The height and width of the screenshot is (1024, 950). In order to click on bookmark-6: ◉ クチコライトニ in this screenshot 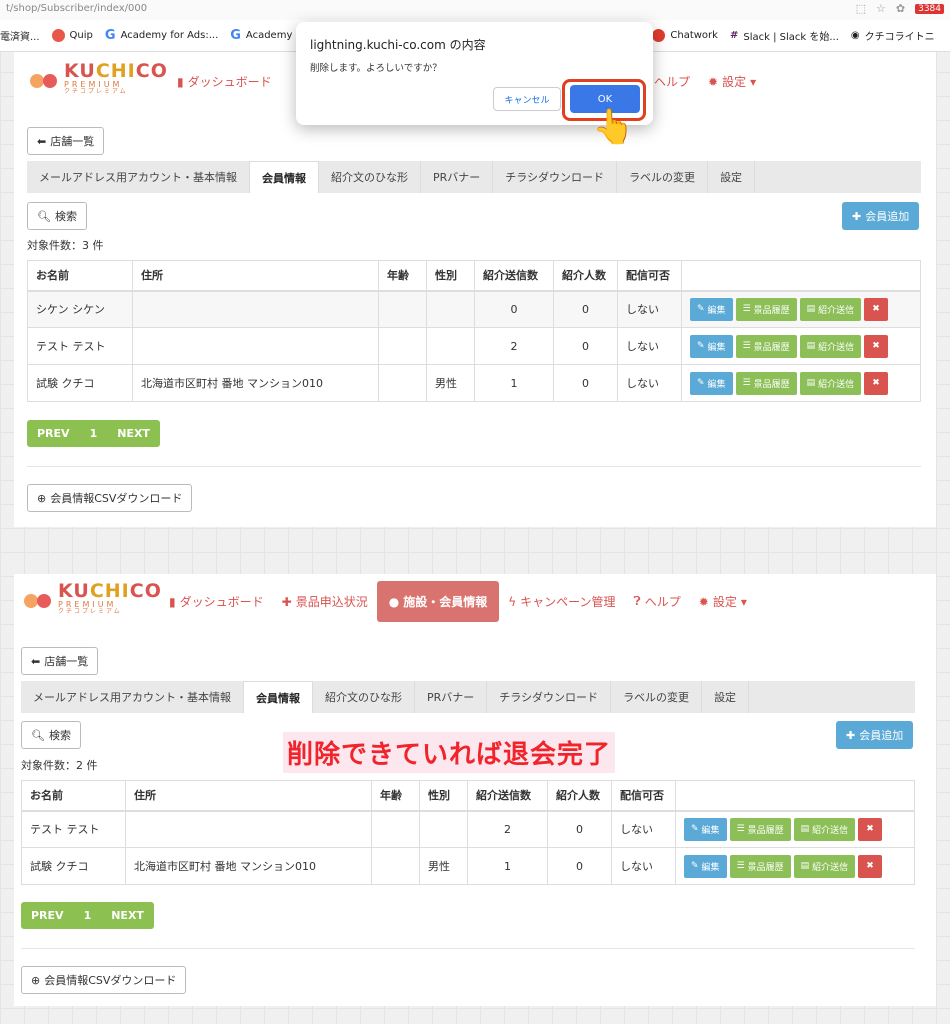, I will do `click(893, 35)`.